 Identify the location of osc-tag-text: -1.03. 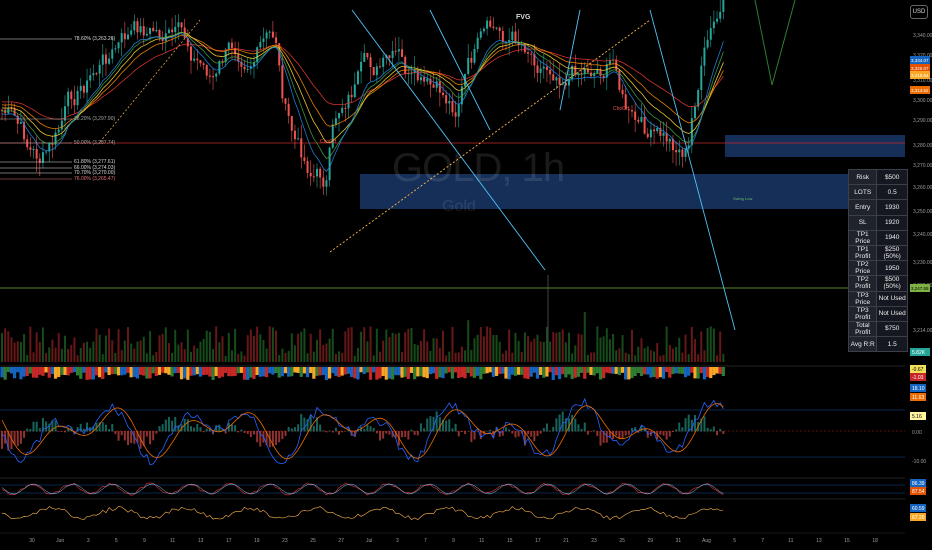
(918, 378).